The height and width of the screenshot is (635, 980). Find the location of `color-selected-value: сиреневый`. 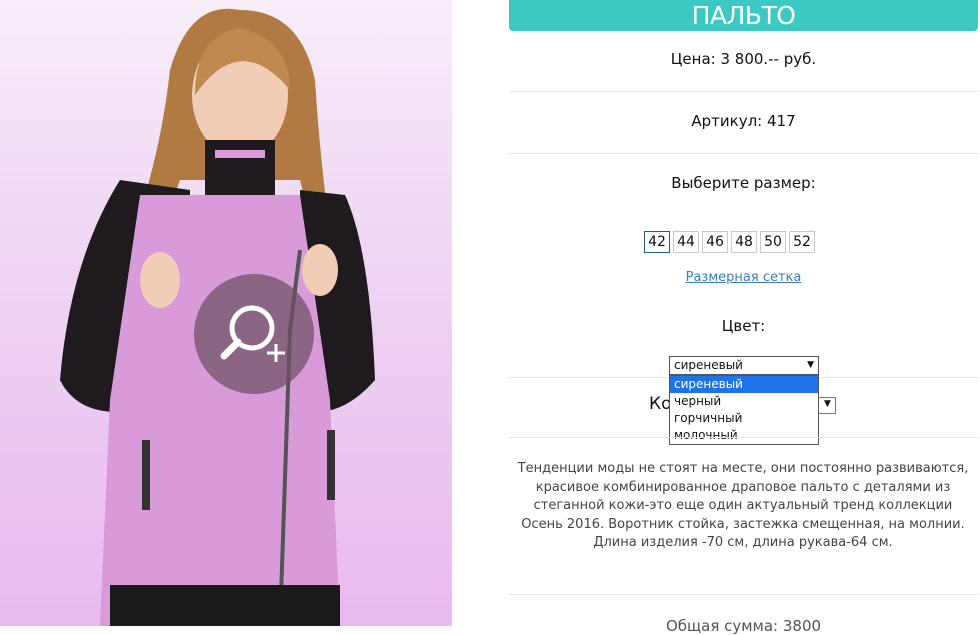

color-selected-value: сиреневый is located at coordinates (708, 365).